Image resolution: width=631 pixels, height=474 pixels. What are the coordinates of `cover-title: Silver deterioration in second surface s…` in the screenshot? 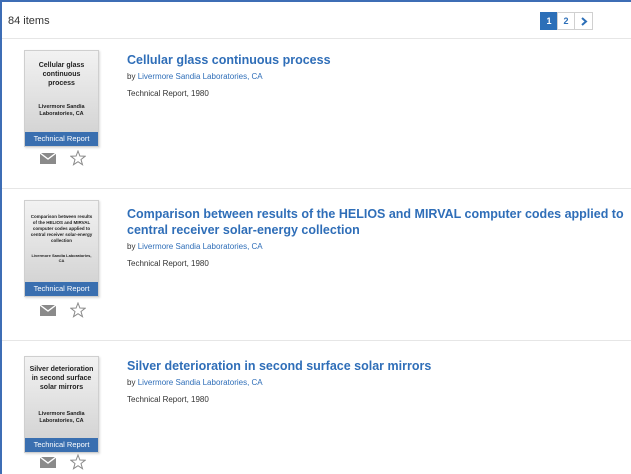 It's located at (61, 378).